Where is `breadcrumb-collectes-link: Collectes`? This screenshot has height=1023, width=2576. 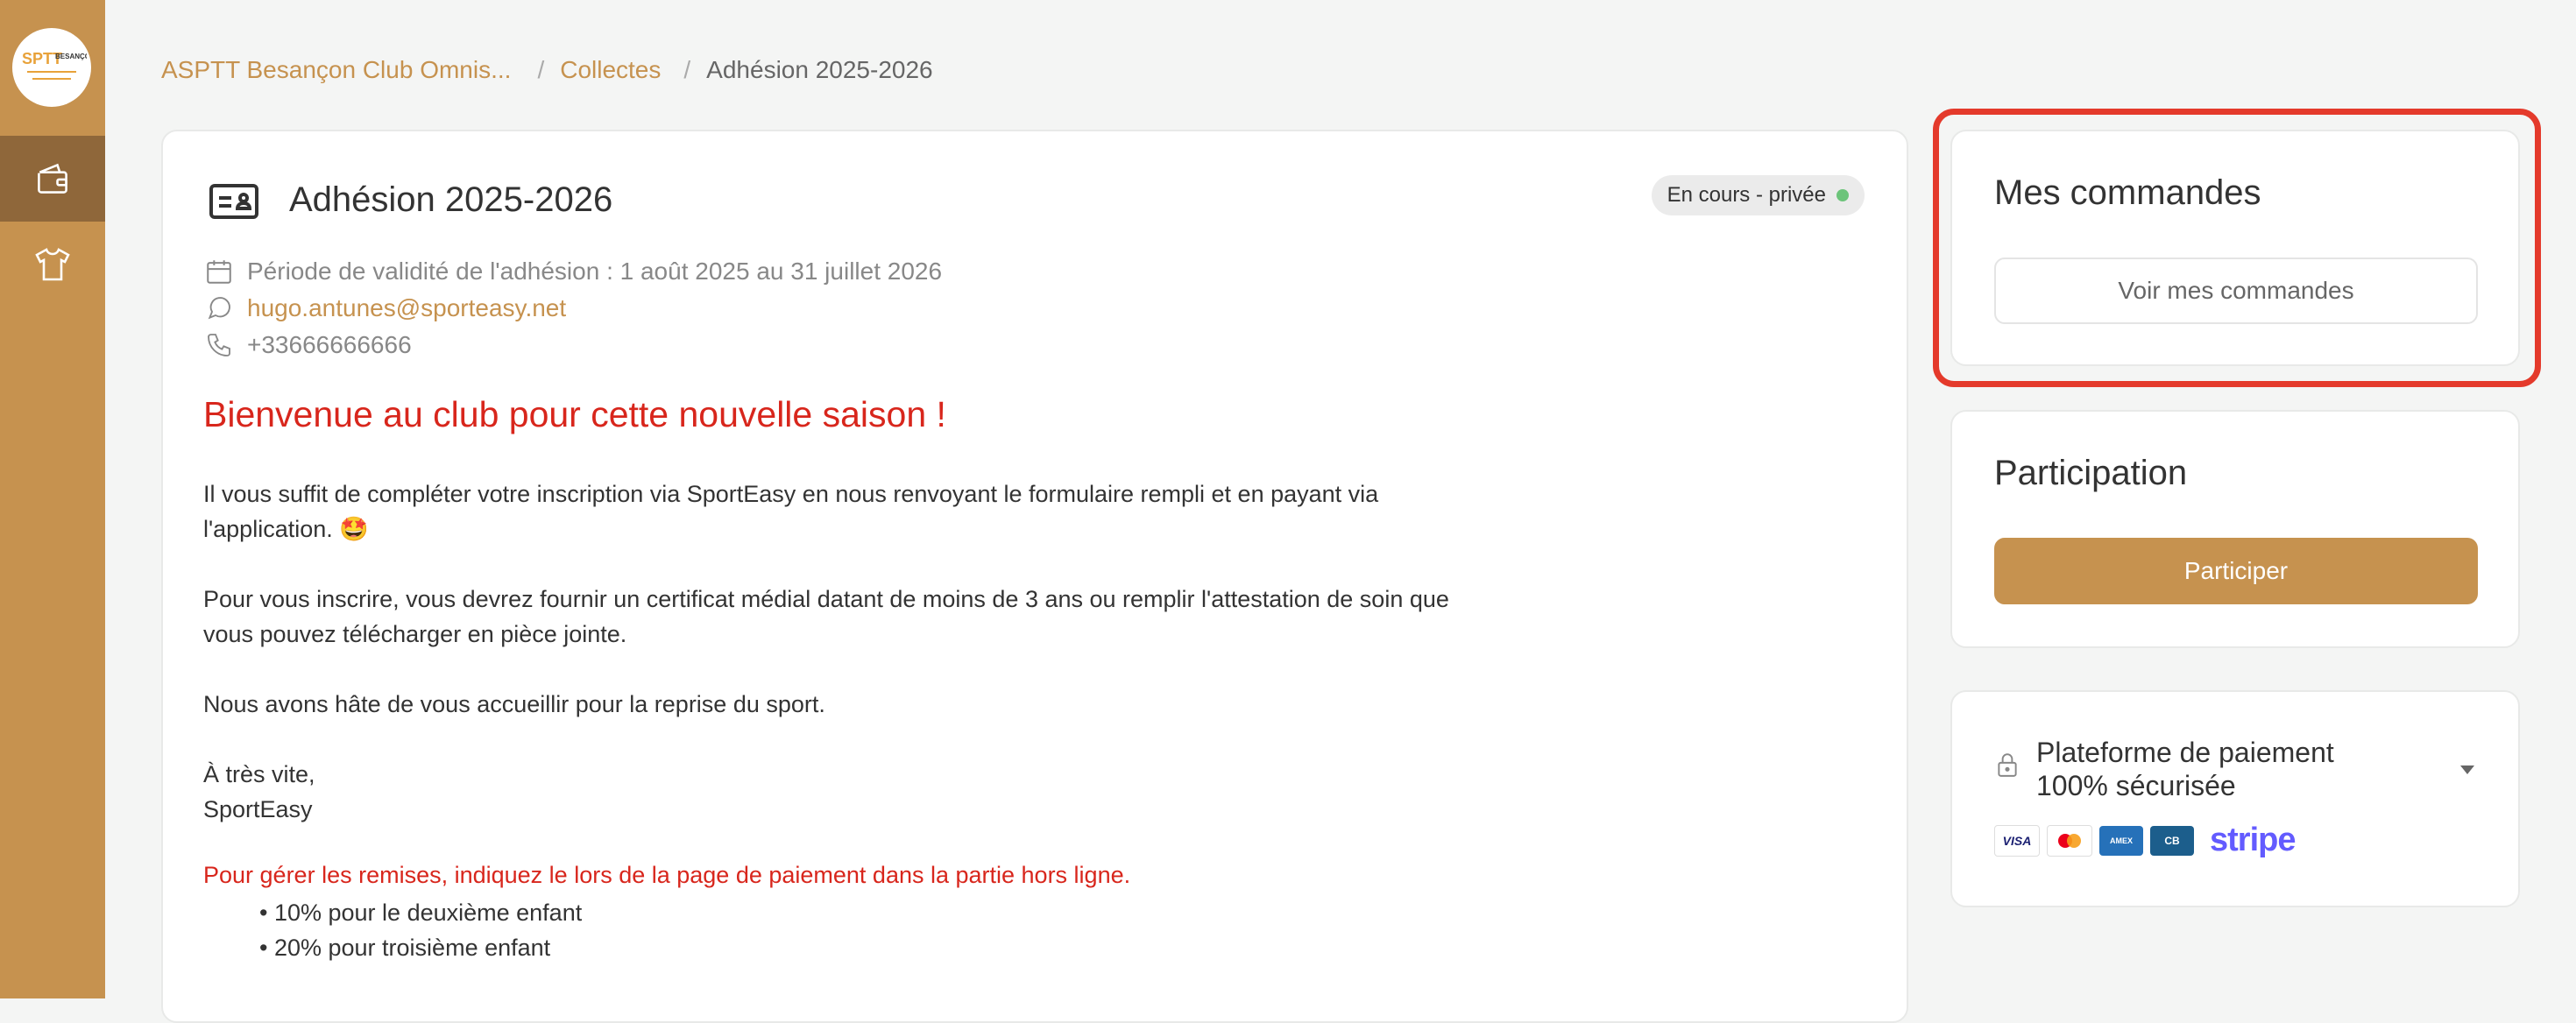
breadcrumb-collectes-link: Collectes is located at coordinates (610, 70).